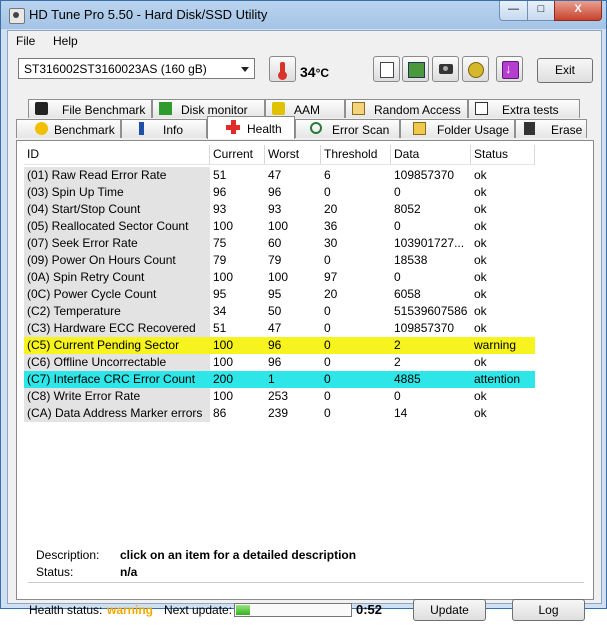 Image resolution: width=607 pixels, height=625 pixels. What do you see at coordinates (356, 155) in the screenshot?
I see `col-header-threshold: Threshold` at bounding box center [356, 155].